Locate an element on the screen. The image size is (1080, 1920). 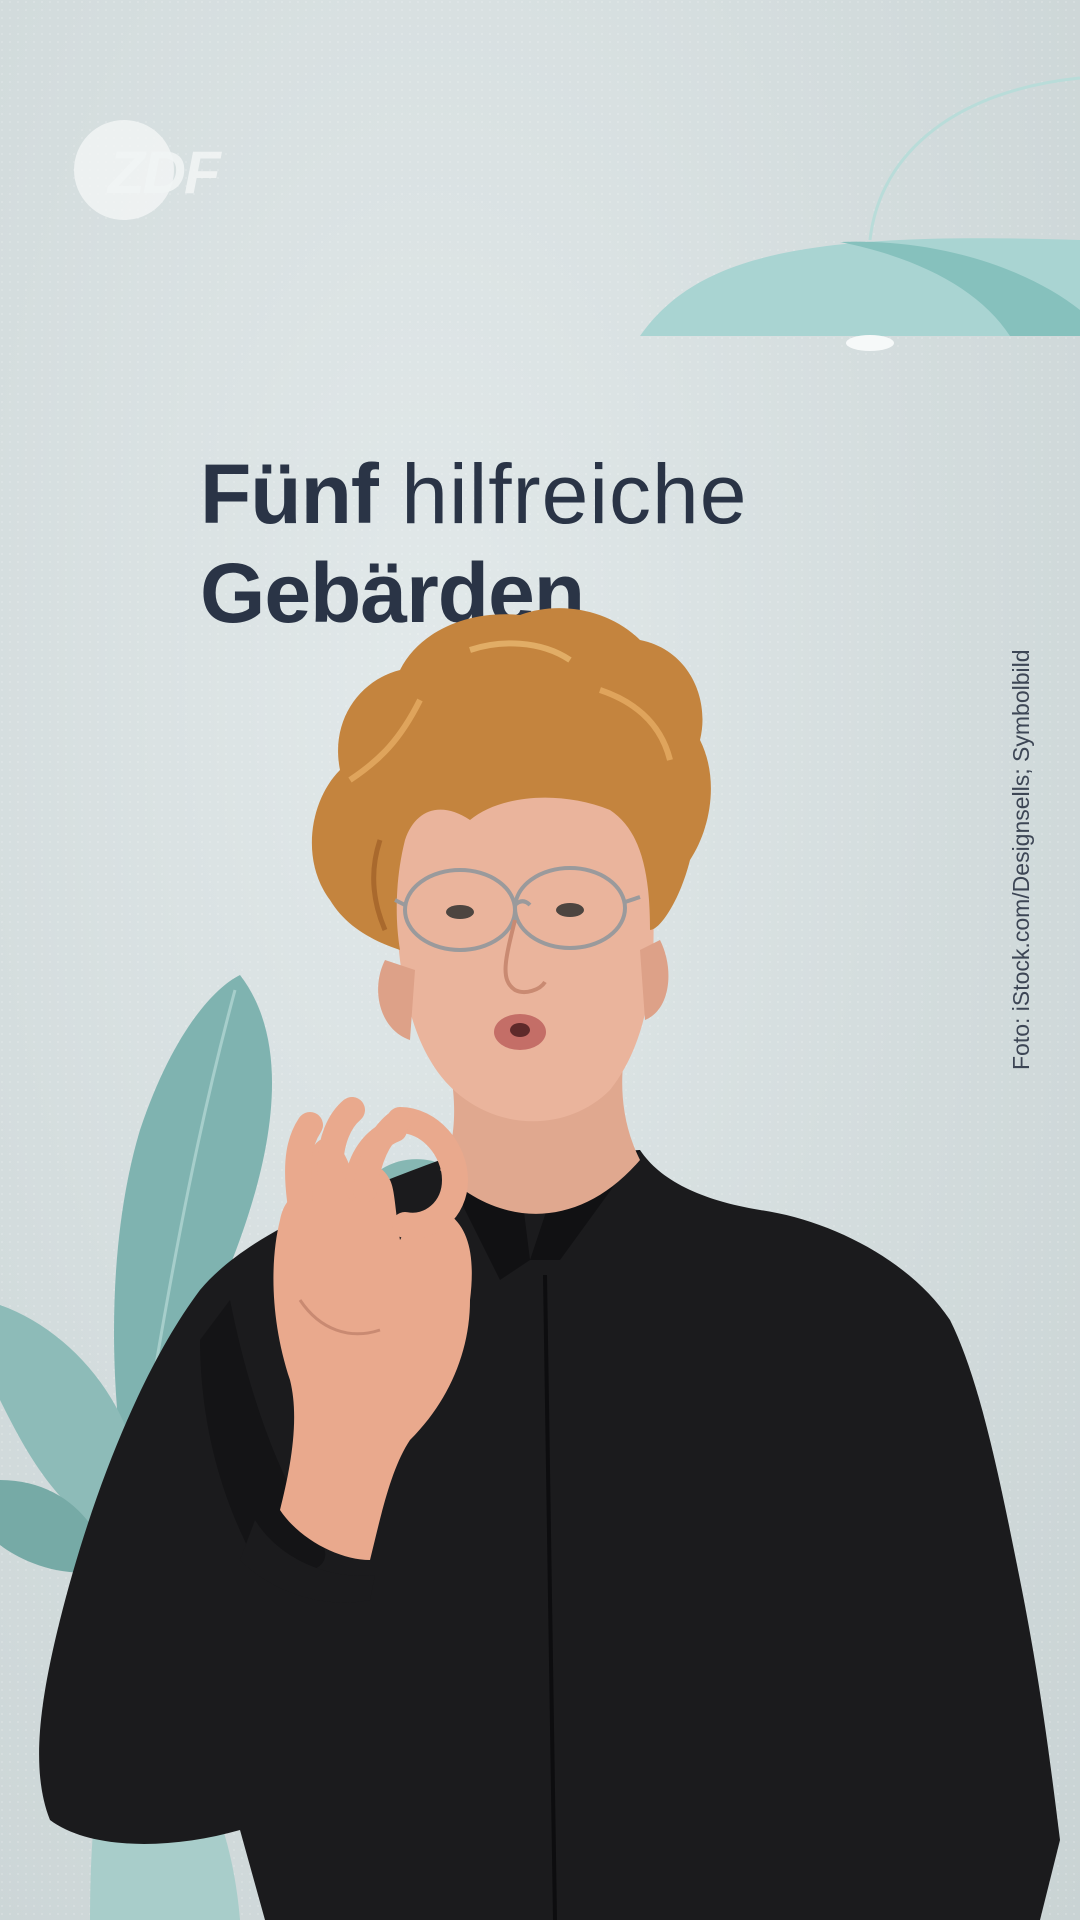
face is located at coordinates (525, 943).